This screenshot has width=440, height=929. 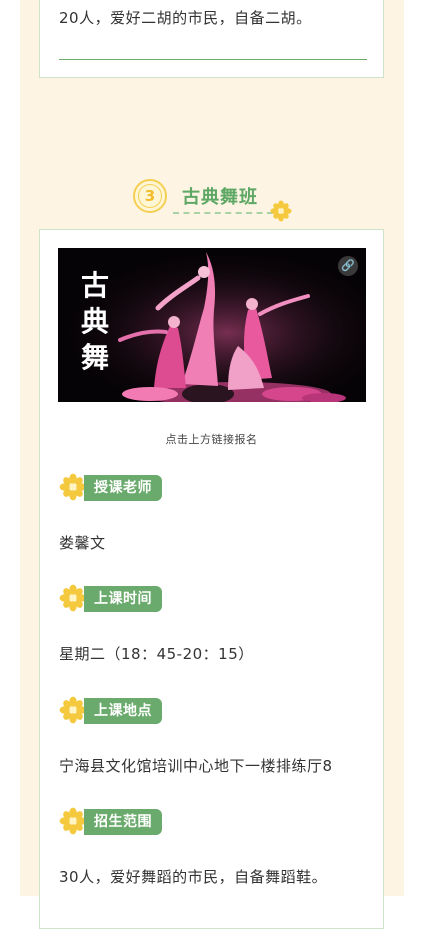 I want to click on label-tag-teacher: 授课老师, so click(x=115, y=488).